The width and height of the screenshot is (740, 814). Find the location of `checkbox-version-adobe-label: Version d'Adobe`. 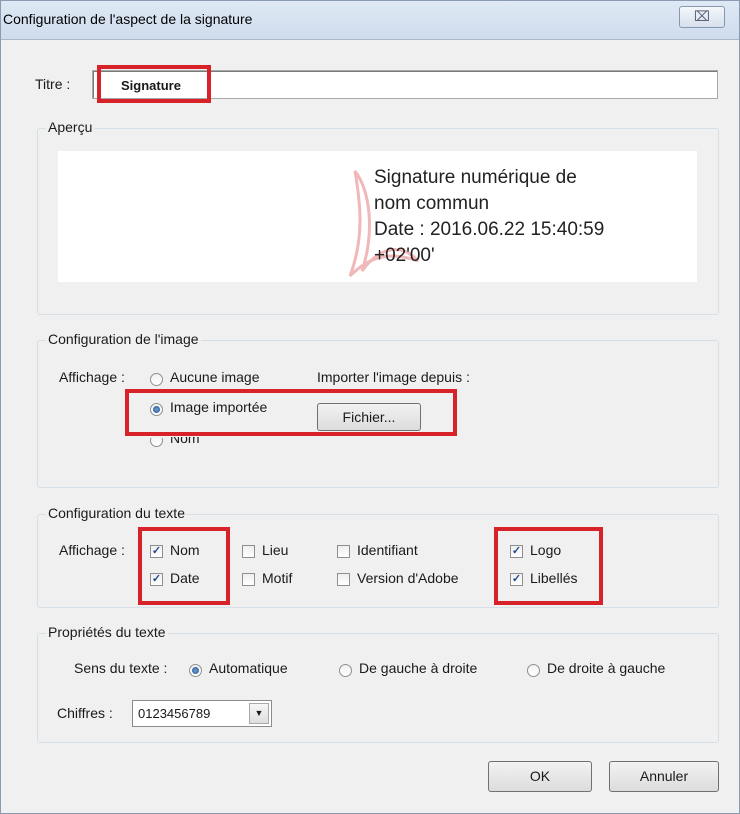

checkbox-version-adobe-label: Version d'Adobe is located at coordinates (408, 578).